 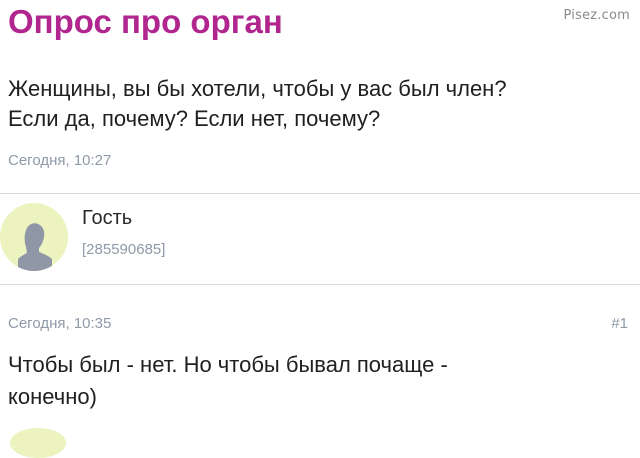 What do you see at coordinates (194, 118) in the screenshot?
I see `question-line: Если да, почему? Если нет, почему?` at bounding box center [194, 118].